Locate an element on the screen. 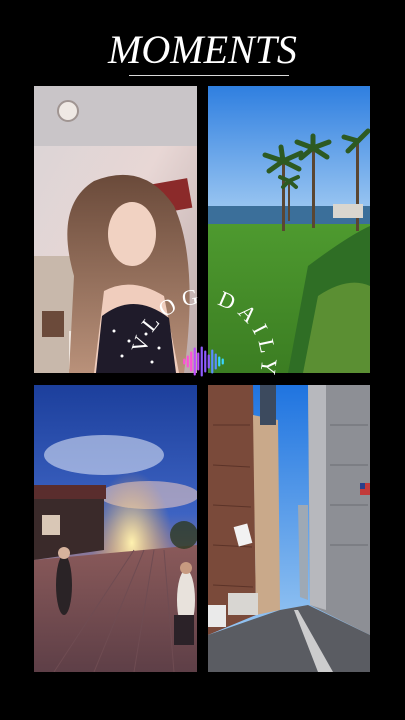 The width and height of the screenshot is (405, 720). title-underline is located at coordinates (209, 75).